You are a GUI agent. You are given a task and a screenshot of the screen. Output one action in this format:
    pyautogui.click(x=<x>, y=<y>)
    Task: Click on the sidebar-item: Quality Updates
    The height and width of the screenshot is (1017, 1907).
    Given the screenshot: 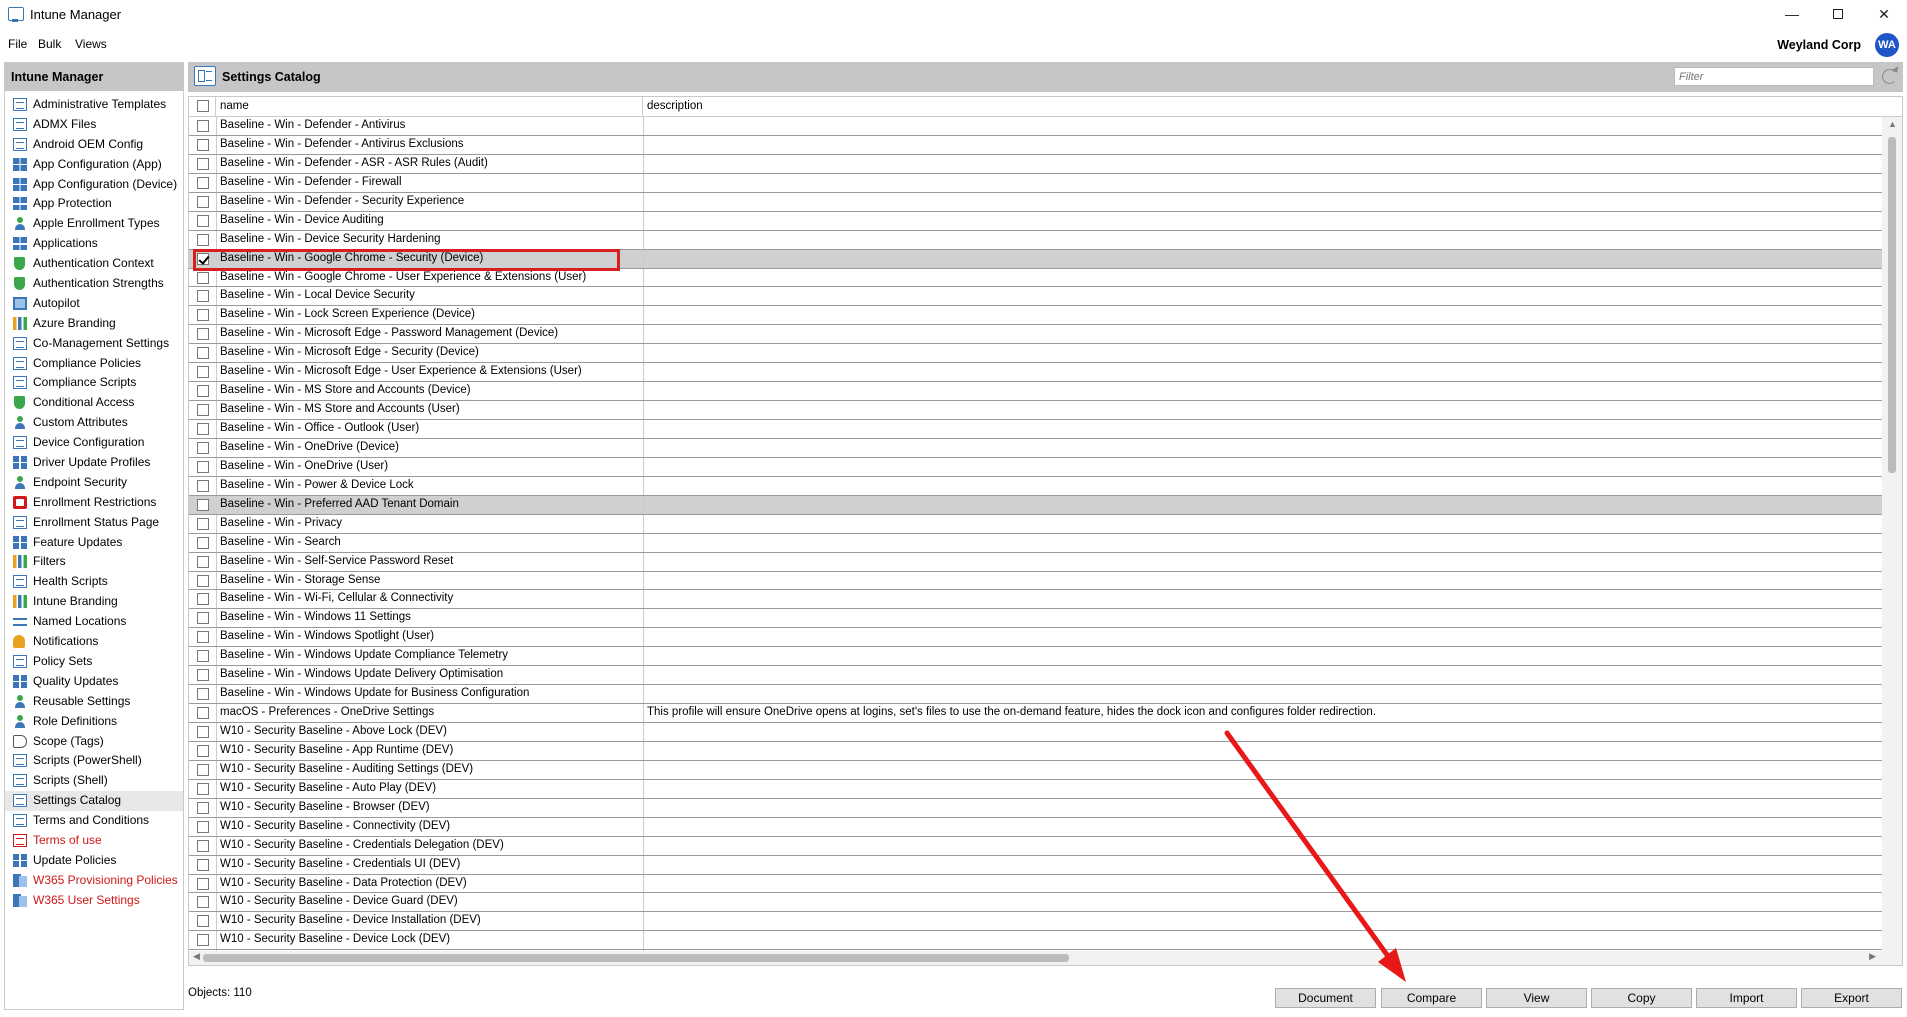 What is the action you would take?
    pyautogui.click(x=94, y=682)
    